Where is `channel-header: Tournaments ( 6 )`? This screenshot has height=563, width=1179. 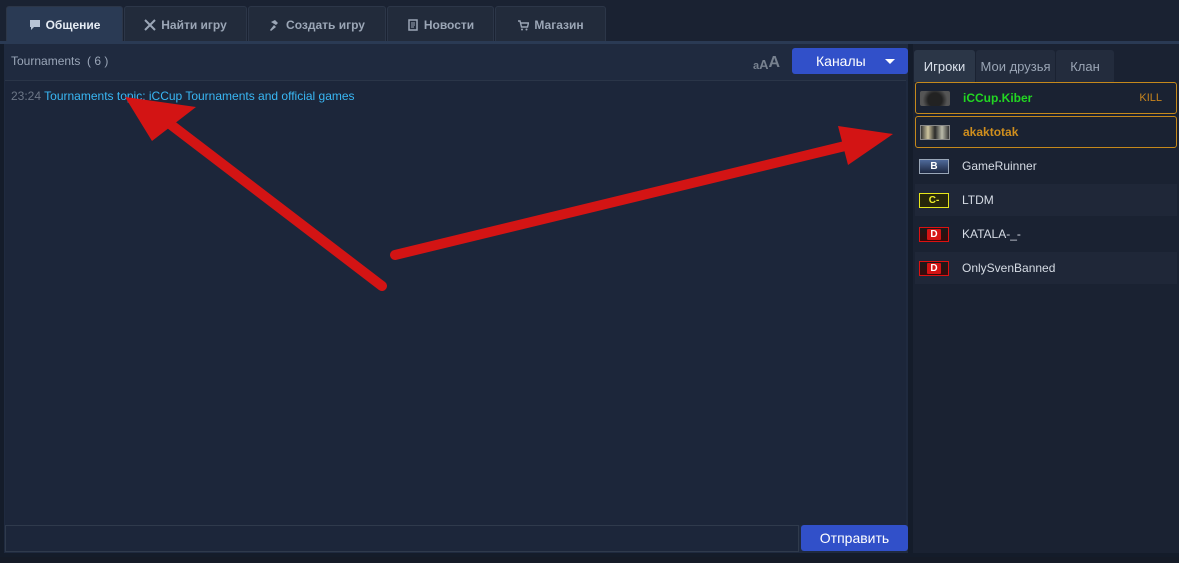 channel-header: Tournaments ( 6 ) is located at coordinates (59, 61).